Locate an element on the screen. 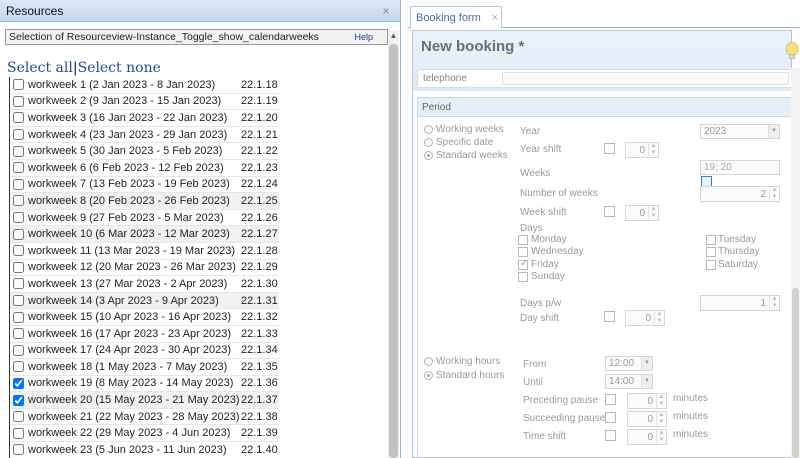  resources-scrollbar: ▲ is located at coordinates (393, 244).